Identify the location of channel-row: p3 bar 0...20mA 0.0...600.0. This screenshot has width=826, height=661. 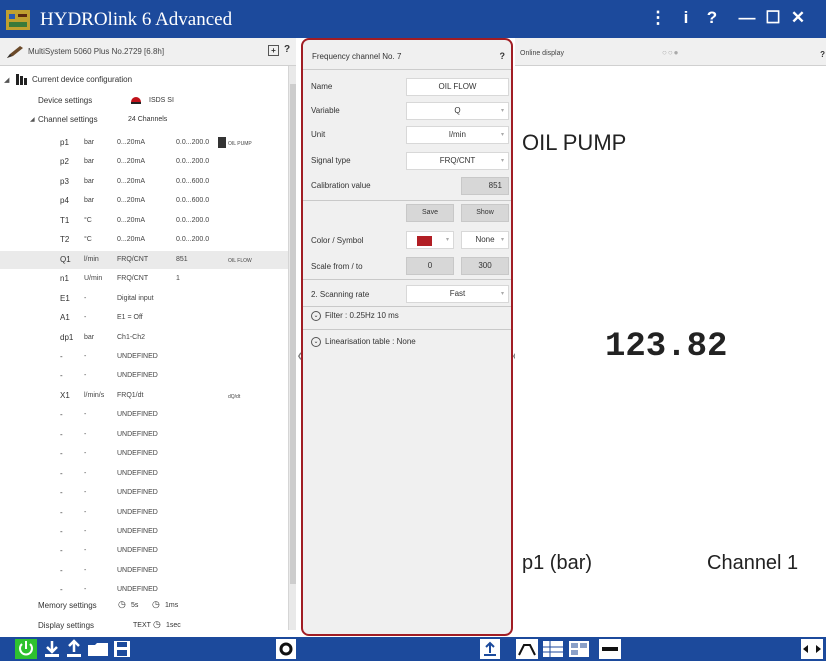
(144, 182).